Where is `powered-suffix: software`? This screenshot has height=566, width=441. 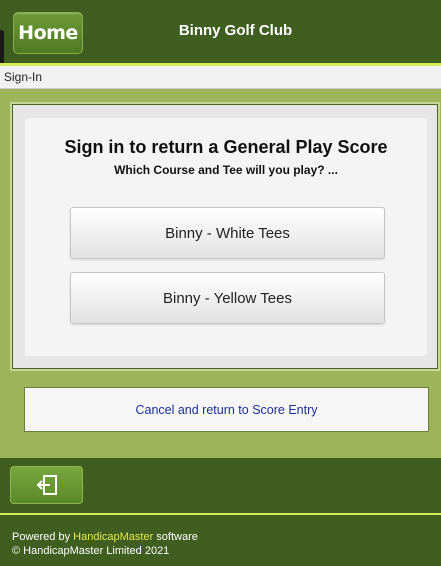 powered-suffix: software is located at coordinates (175, 537).